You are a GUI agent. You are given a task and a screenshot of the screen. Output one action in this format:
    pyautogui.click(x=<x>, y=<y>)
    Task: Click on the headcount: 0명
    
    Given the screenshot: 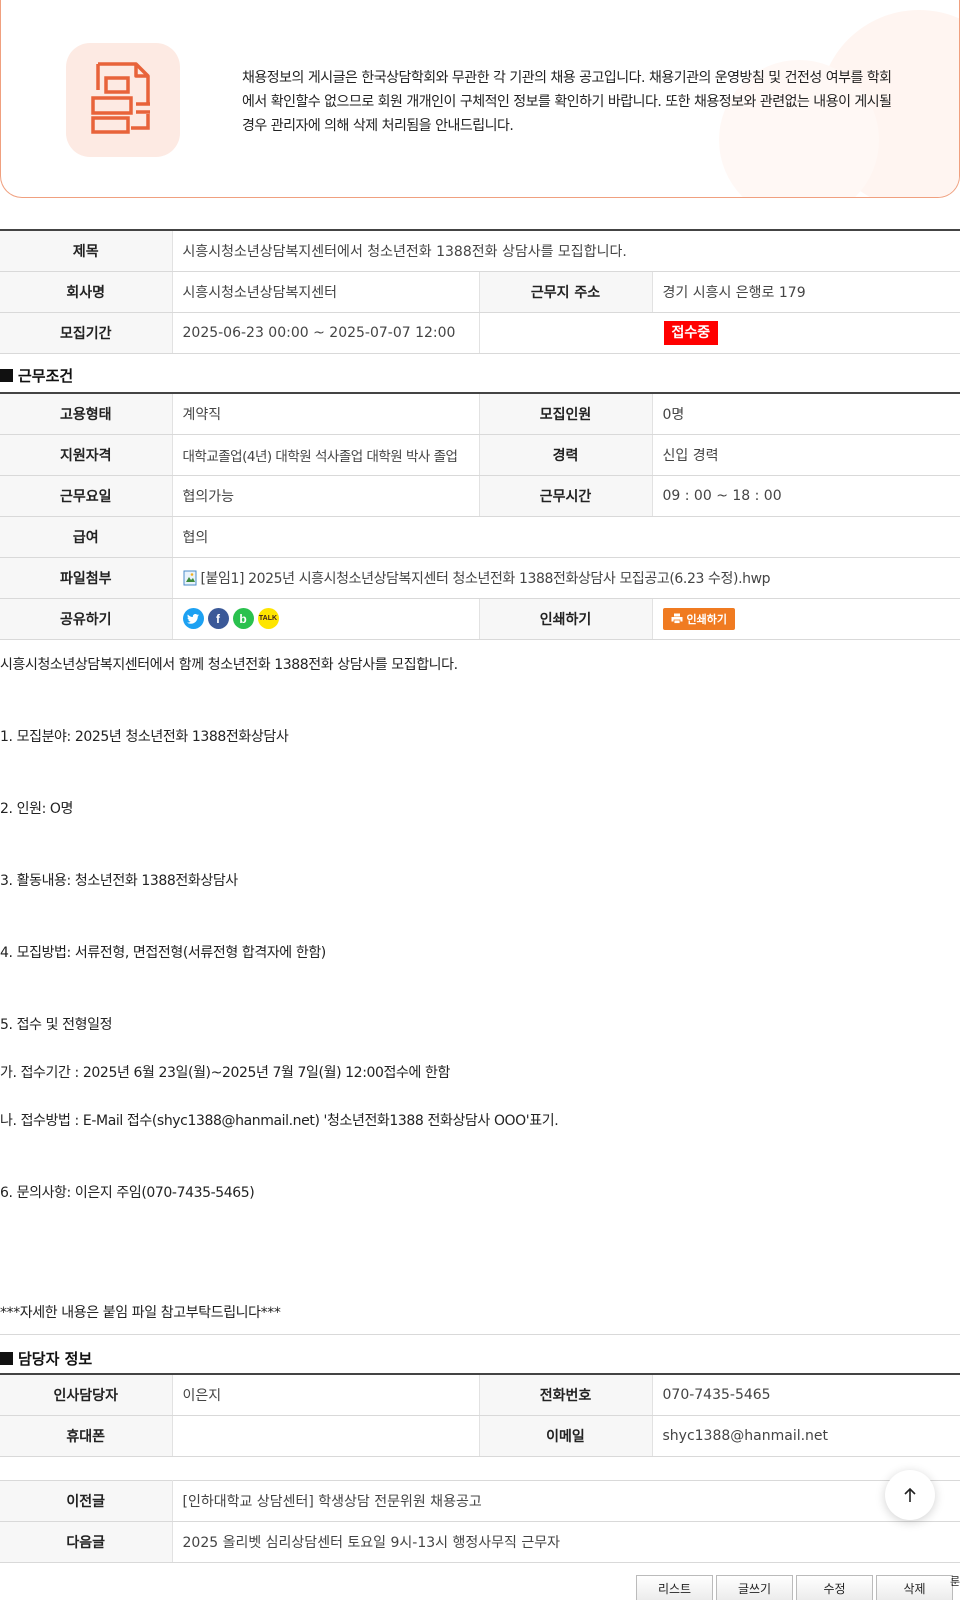 What is the action you would take?
    pyautogui.click(x=805, y=414)
    